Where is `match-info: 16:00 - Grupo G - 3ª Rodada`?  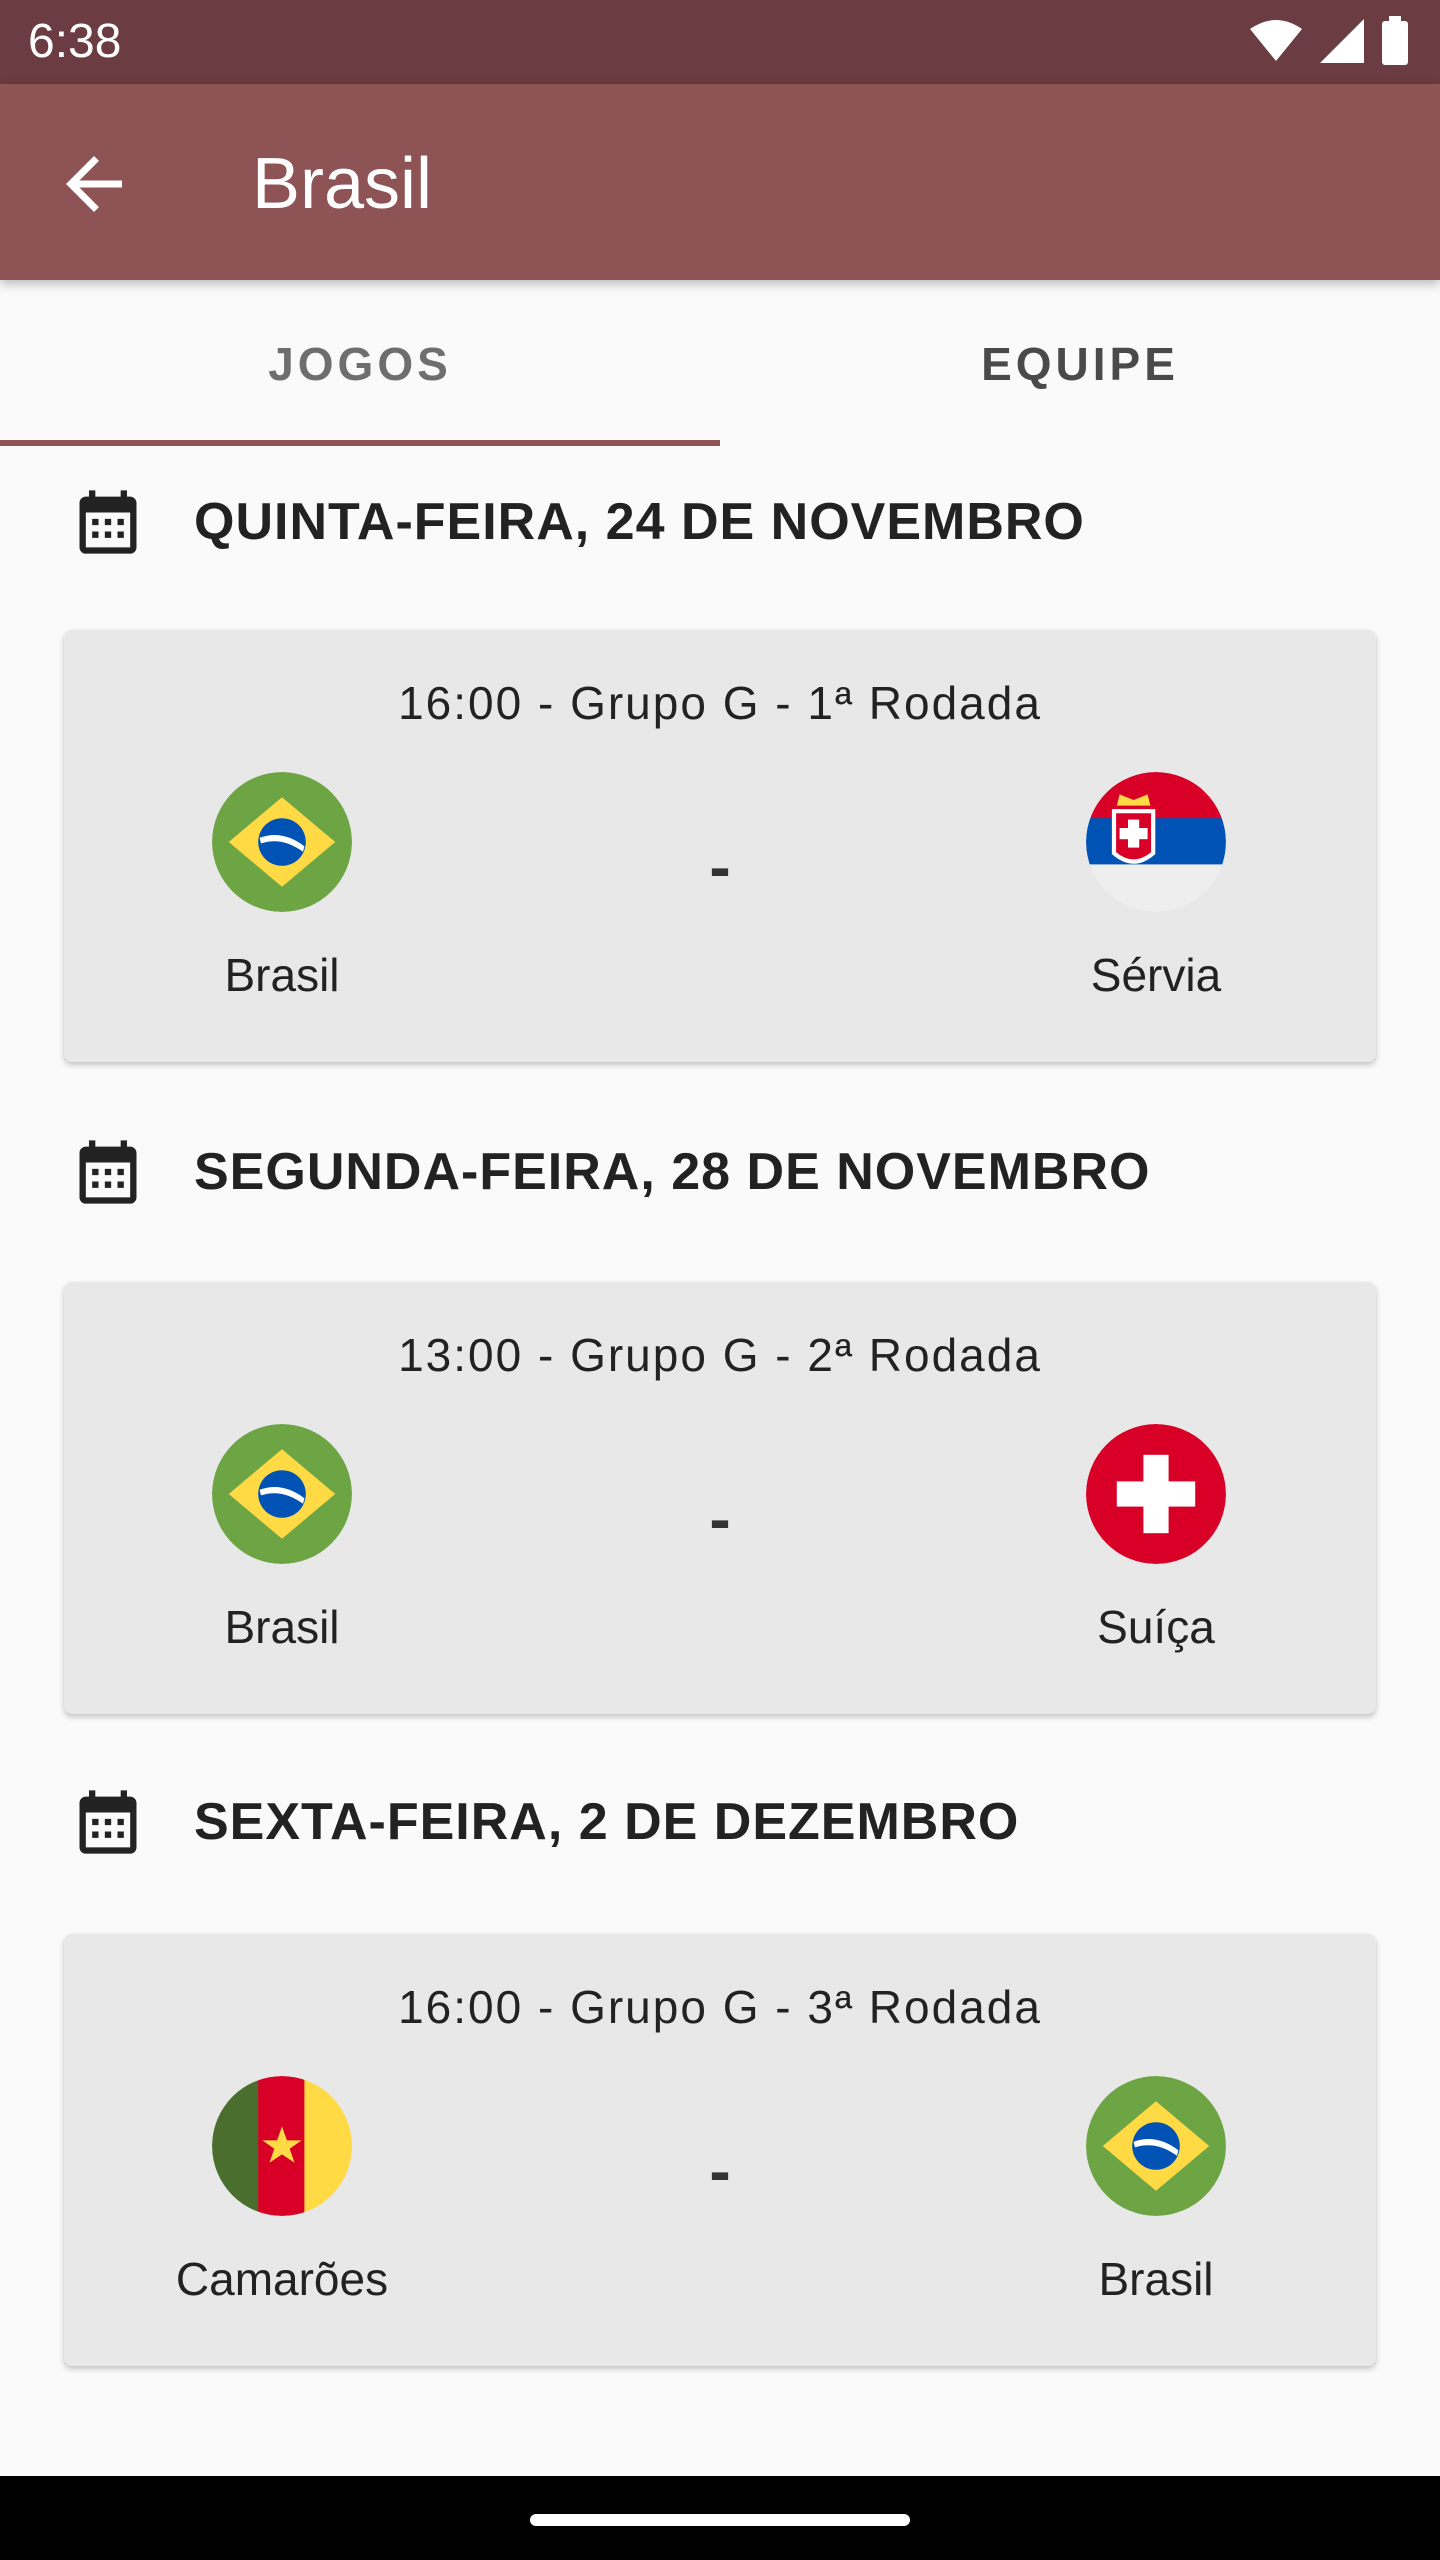 match-info: 16:00 - Grupo G - 3ª Rodada is located at coordinates (720, 2007).